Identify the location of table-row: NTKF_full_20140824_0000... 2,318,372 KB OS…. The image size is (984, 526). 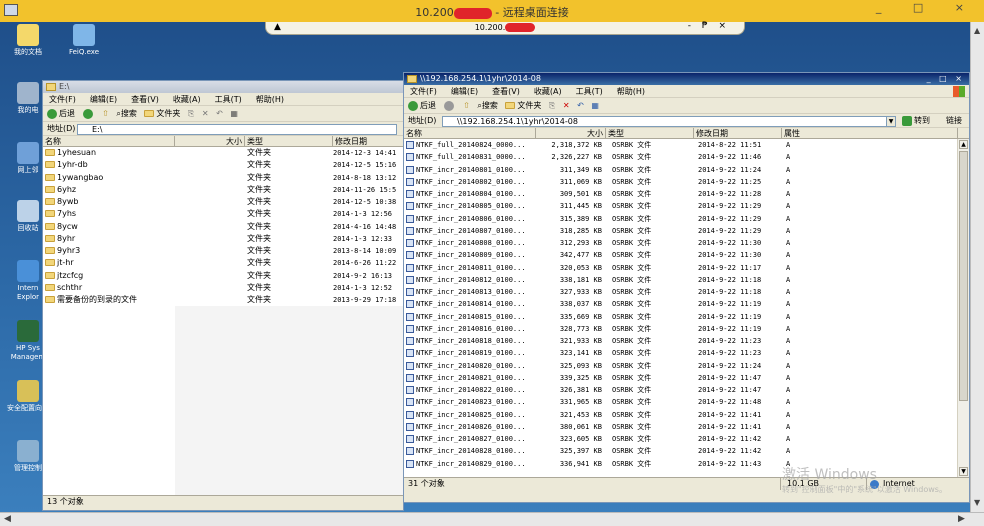
(686, 145).